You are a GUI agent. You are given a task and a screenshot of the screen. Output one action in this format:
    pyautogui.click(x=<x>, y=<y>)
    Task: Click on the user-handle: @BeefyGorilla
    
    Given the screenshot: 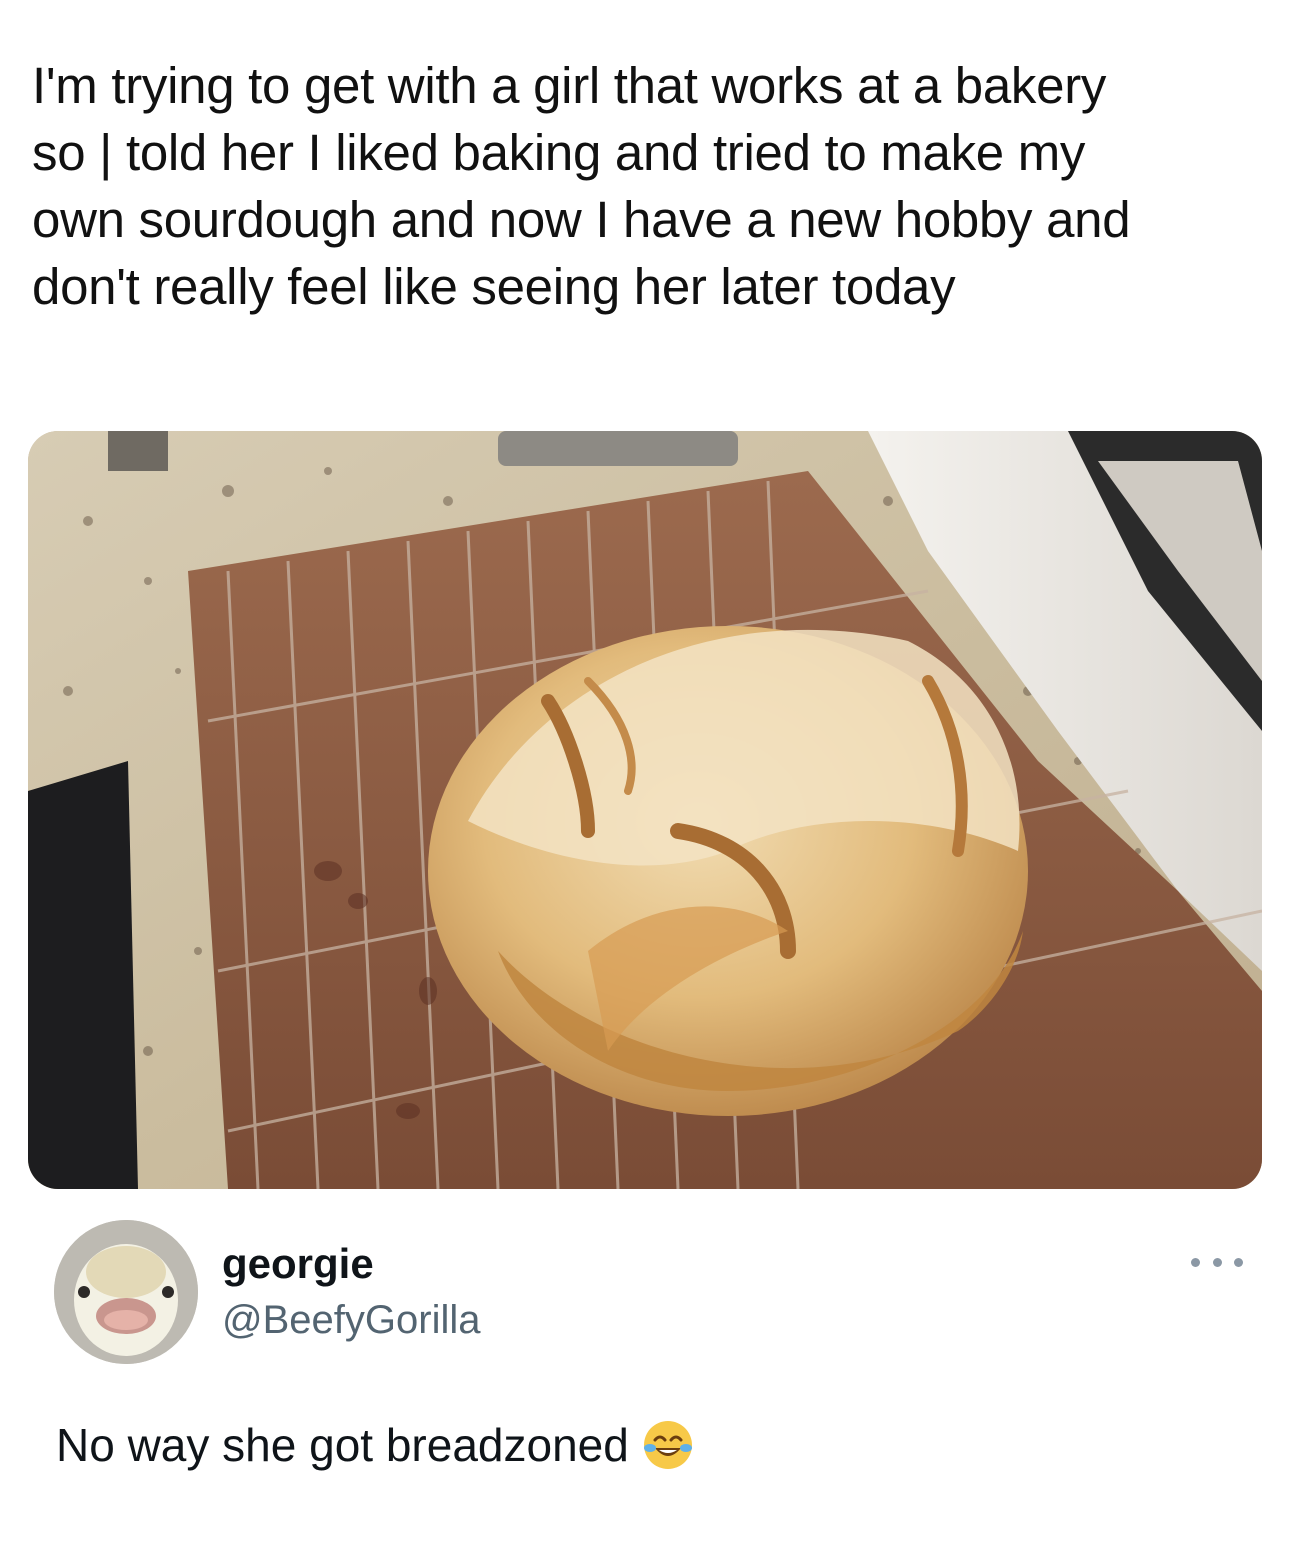 What is the action you would take?
    pyautogui.click(x=351, y=1320)
    